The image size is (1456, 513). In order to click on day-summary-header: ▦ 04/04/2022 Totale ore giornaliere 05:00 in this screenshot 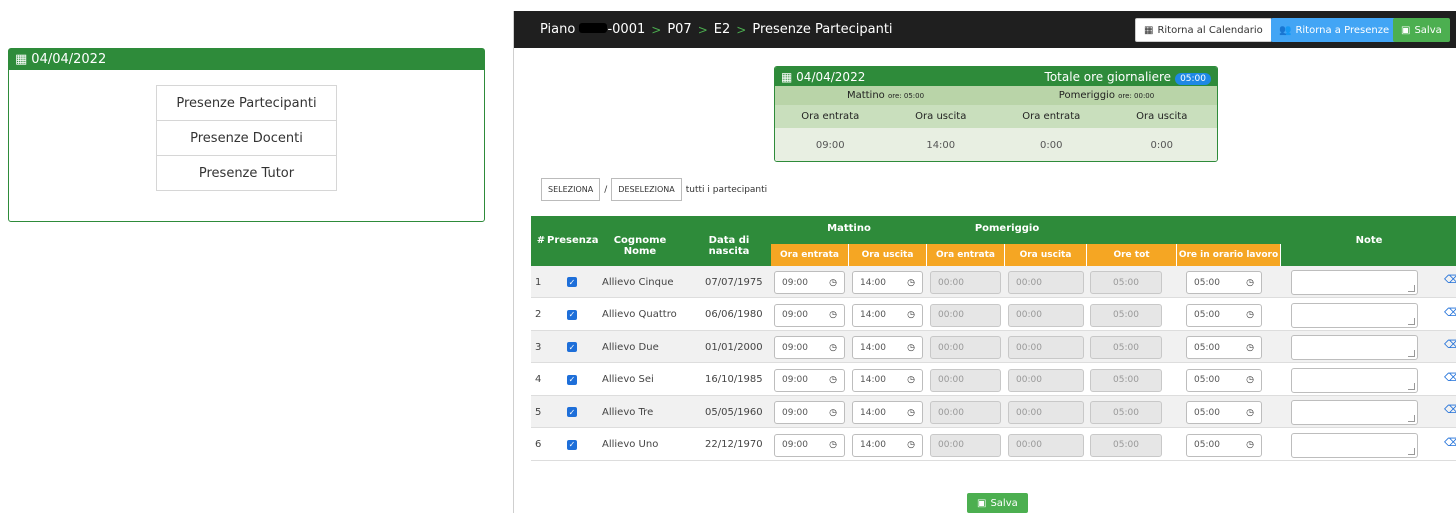, I will do `click(996, 76)`.